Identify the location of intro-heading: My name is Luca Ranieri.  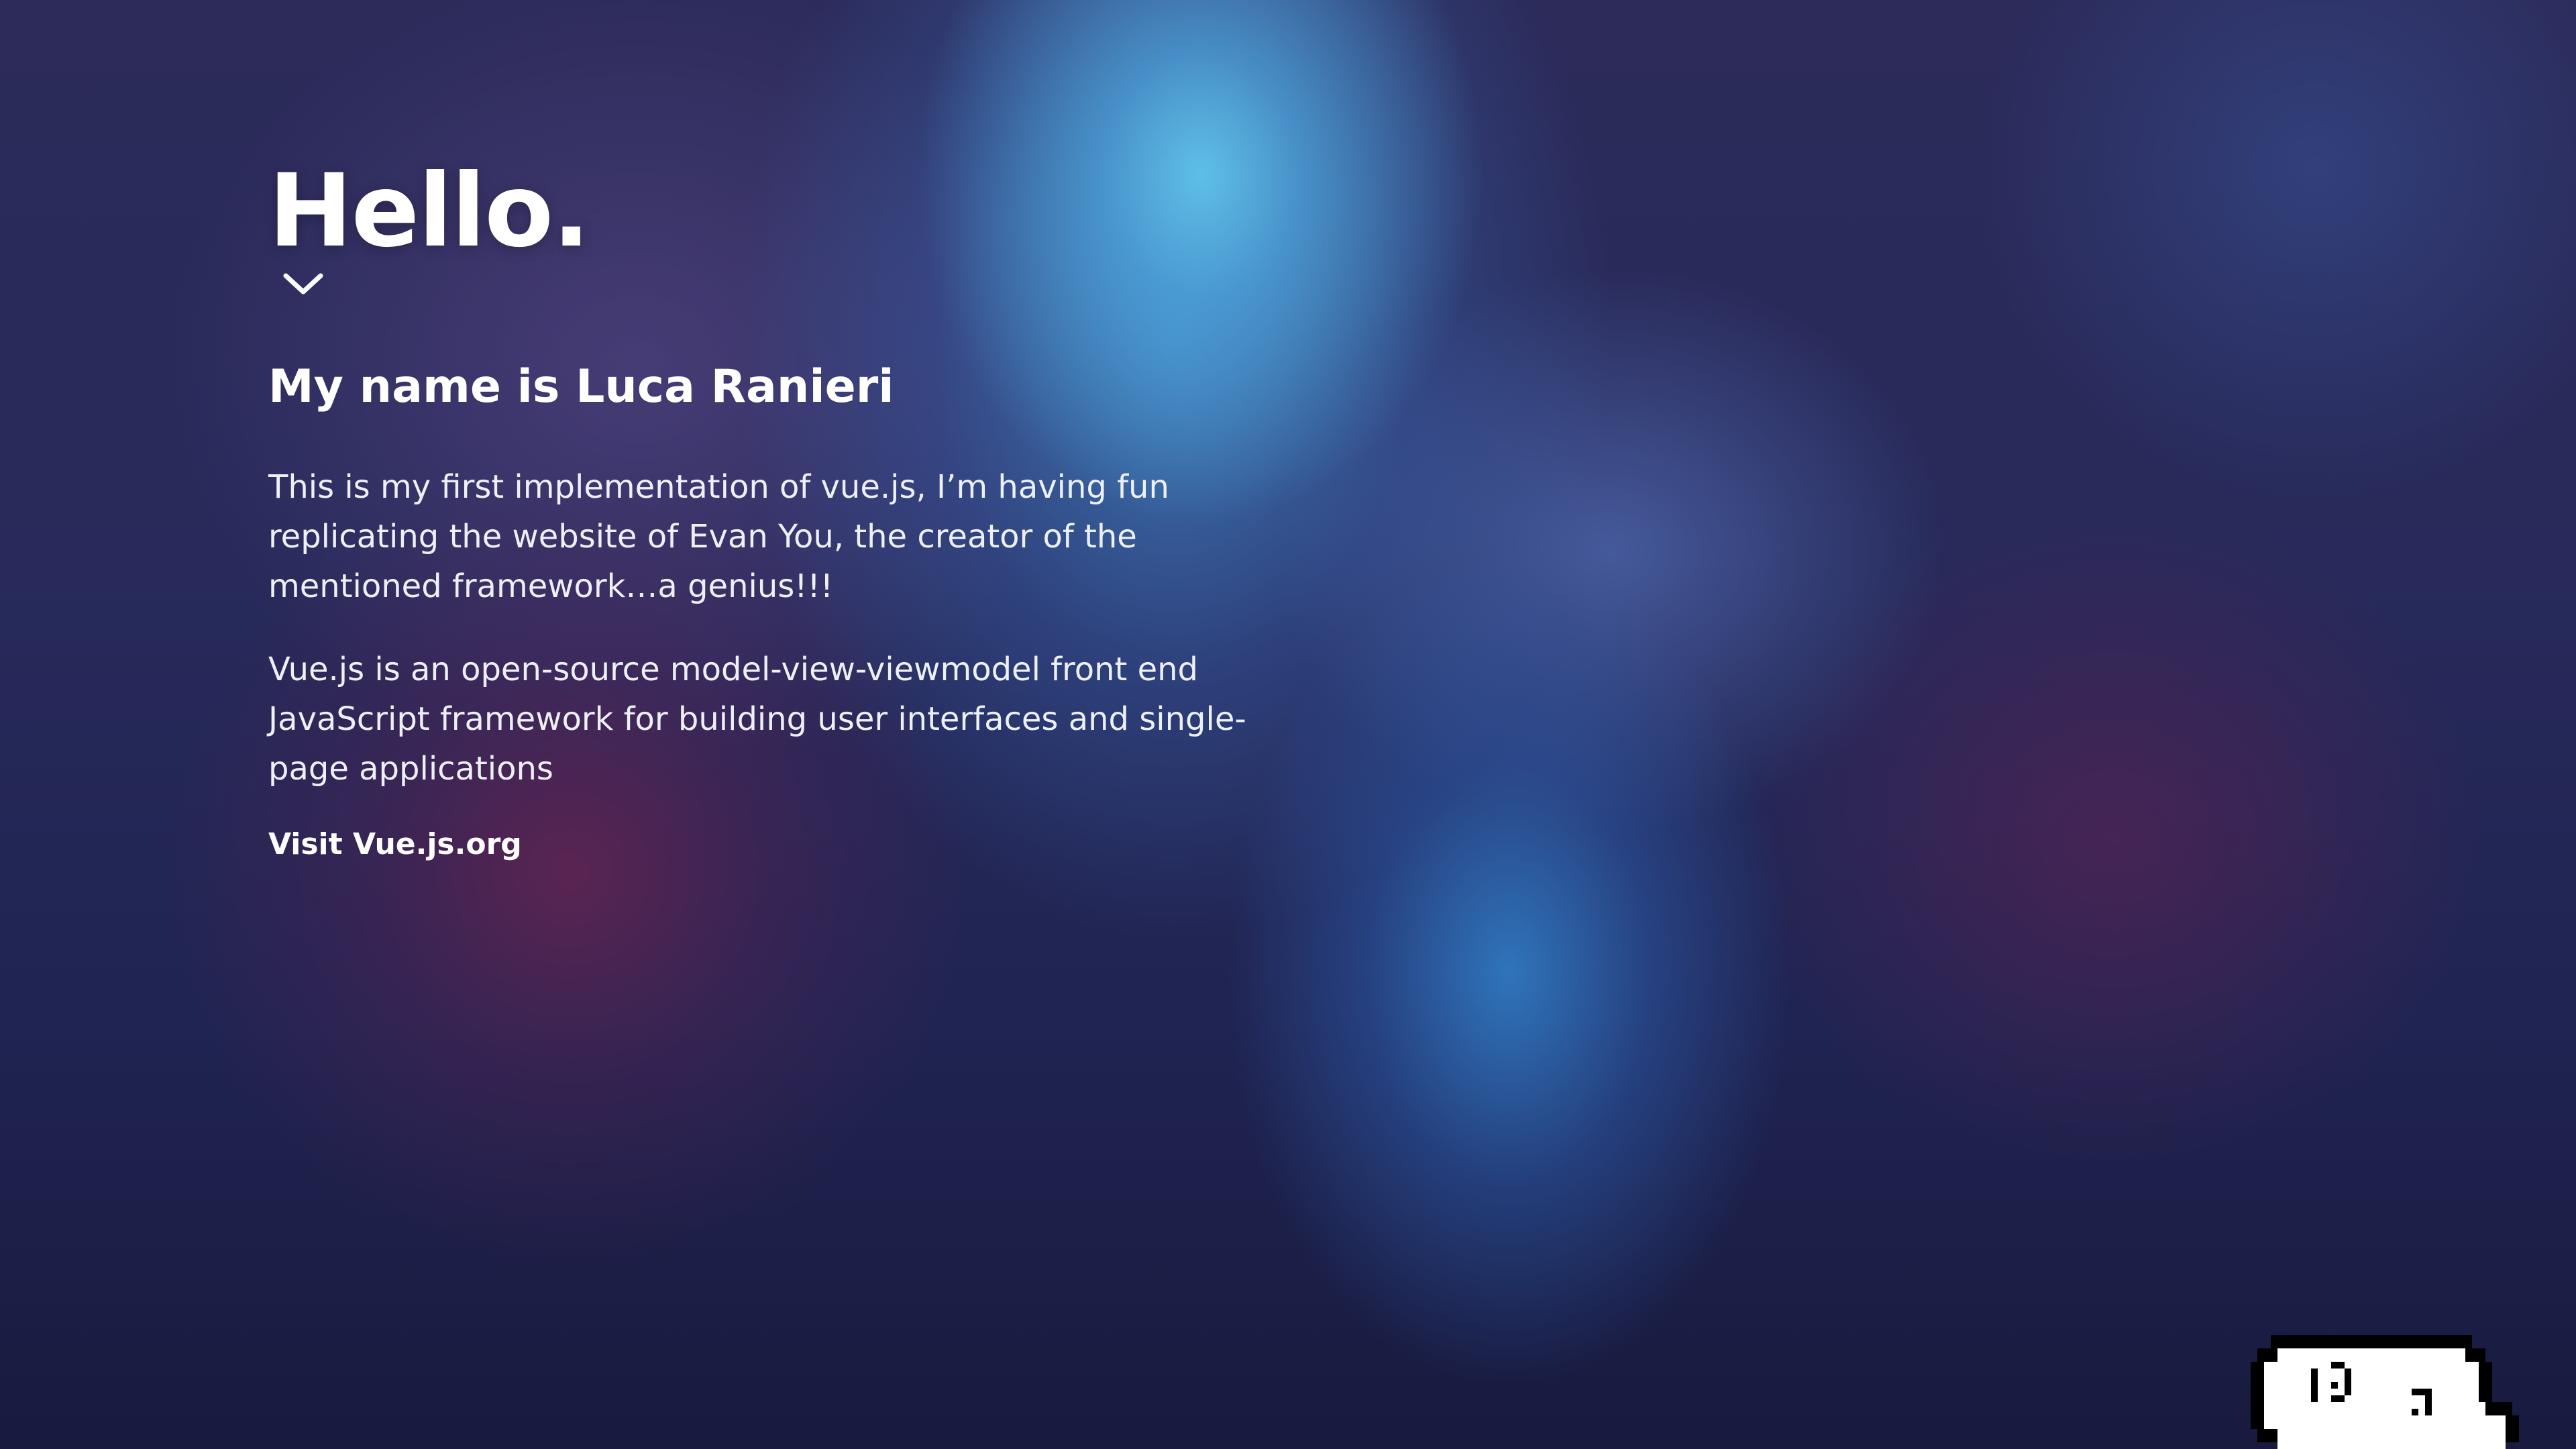
(581, 386).